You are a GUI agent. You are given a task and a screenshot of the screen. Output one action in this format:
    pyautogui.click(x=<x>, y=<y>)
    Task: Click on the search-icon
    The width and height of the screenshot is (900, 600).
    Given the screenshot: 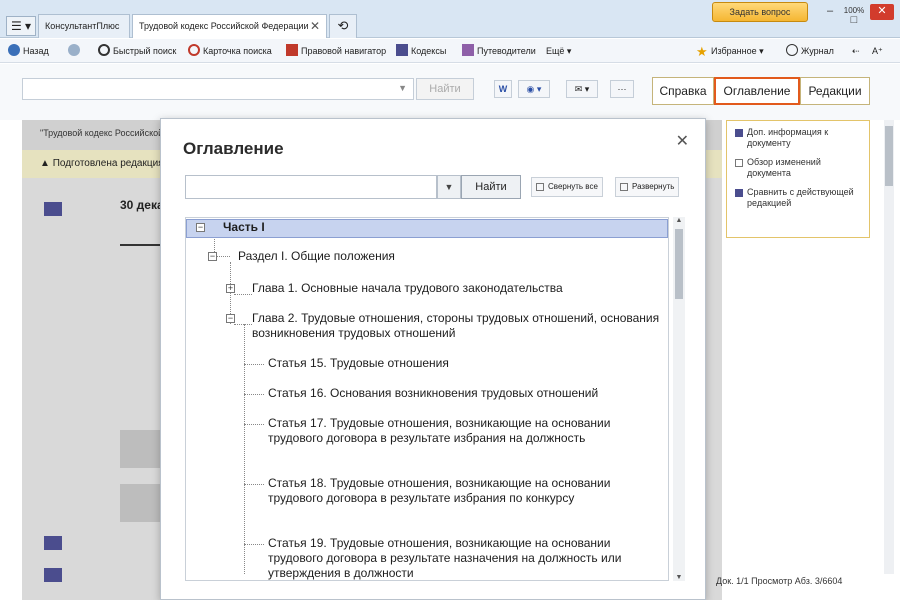 What is the action you would take?
    pyautogui.click(x=104, y=50)
    